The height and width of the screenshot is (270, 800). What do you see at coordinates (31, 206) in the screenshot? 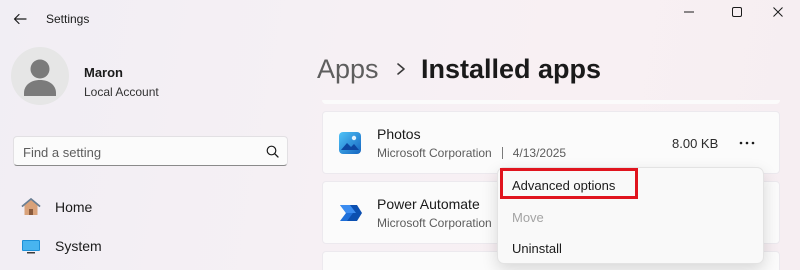
I see `home-icon` at bounding box center [31, 206].